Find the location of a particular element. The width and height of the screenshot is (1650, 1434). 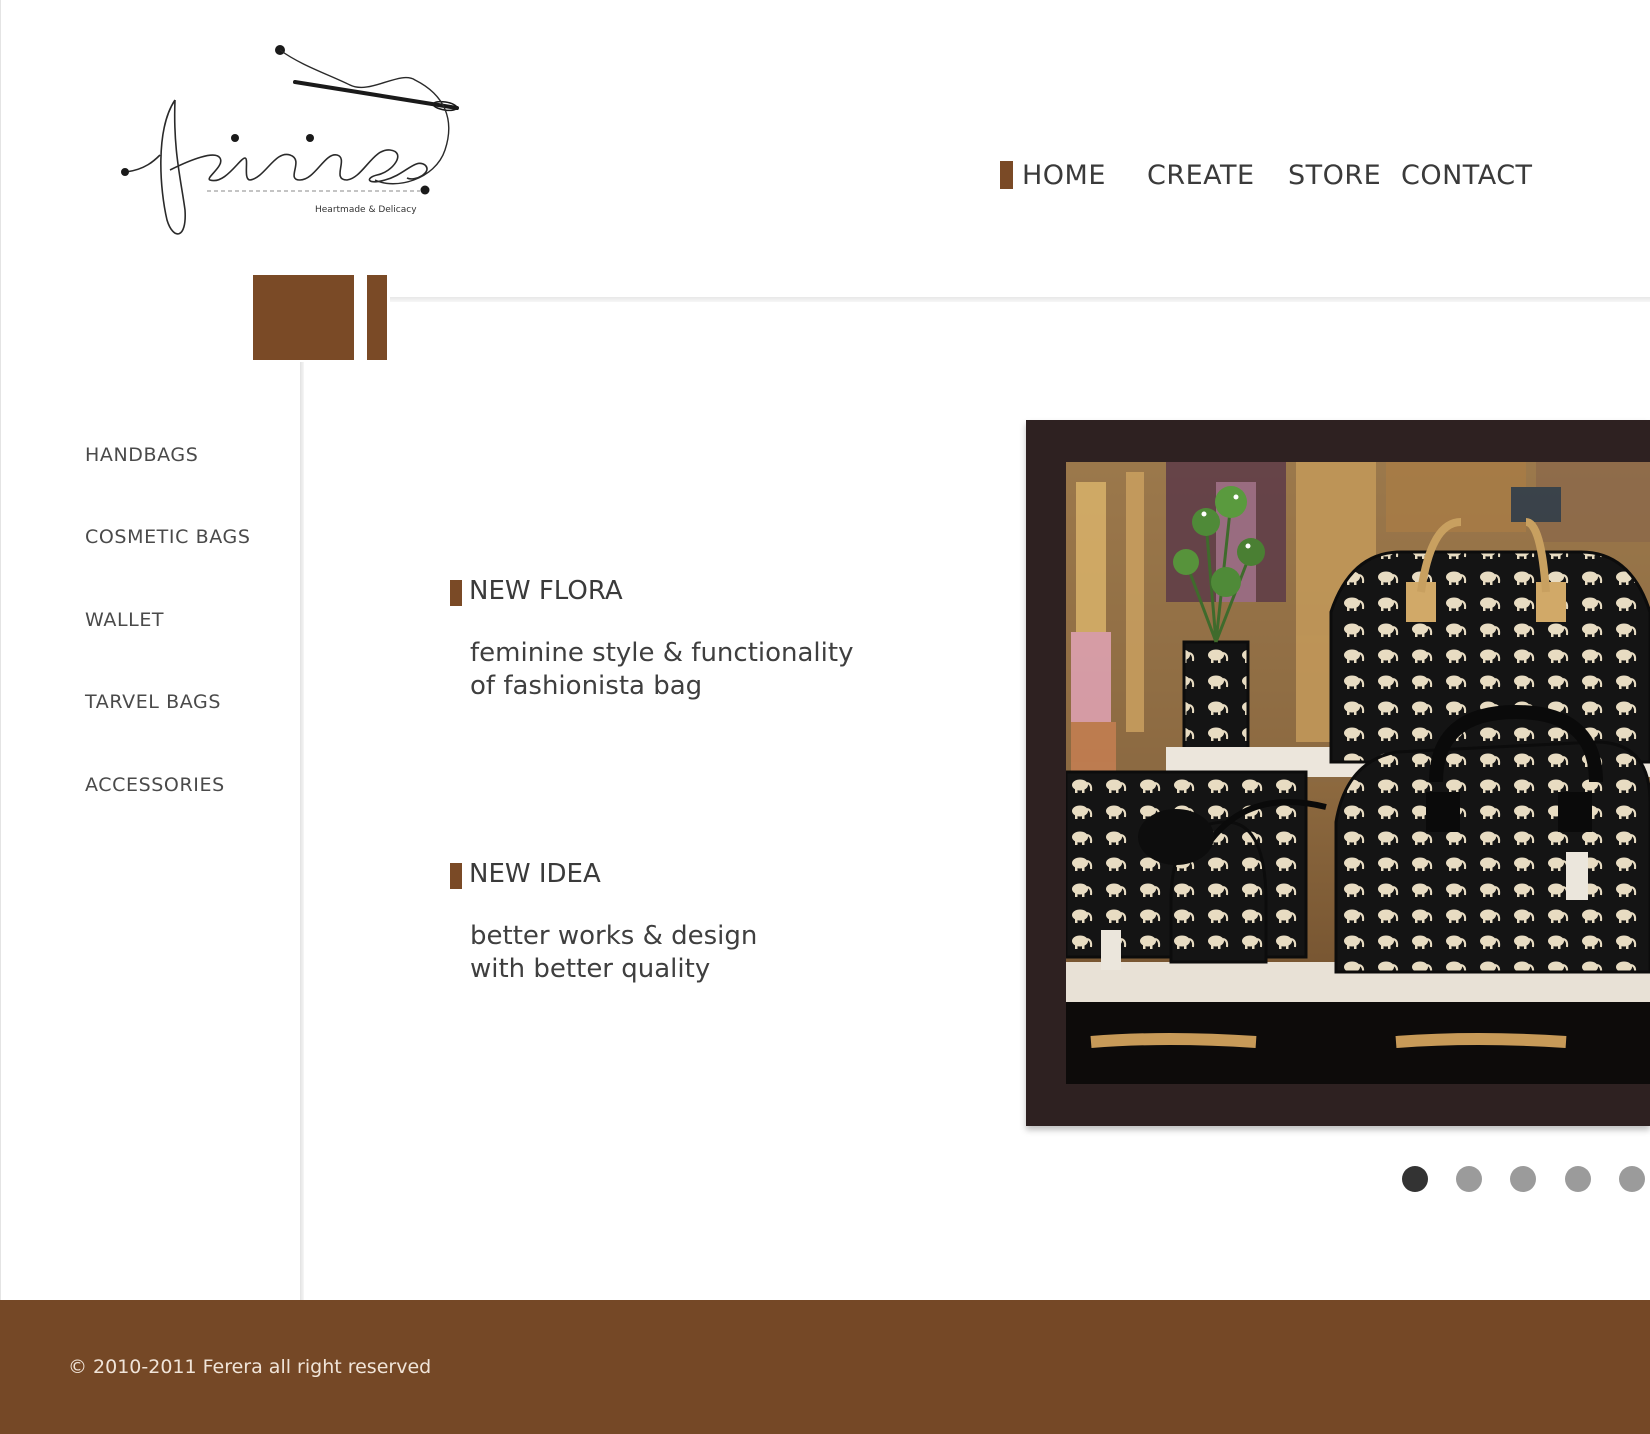

sidebar-divider is located at coordinates (302, 831).